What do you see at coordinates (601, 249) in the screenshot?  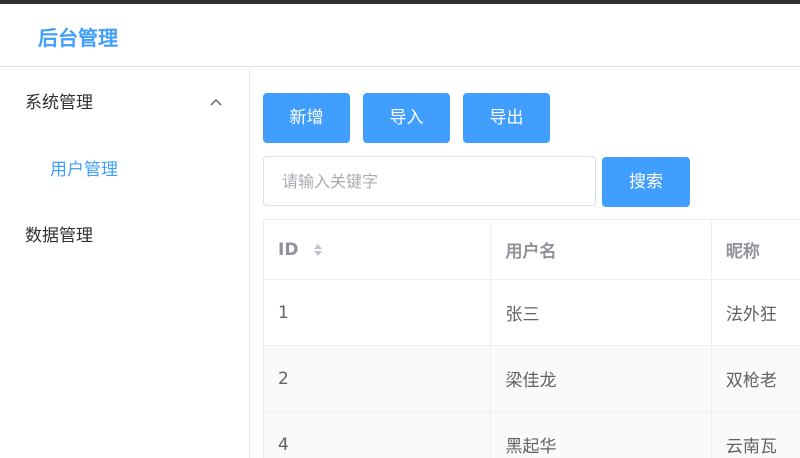 I see `column-header-username: 用户名` at bounding box center [601, 249].